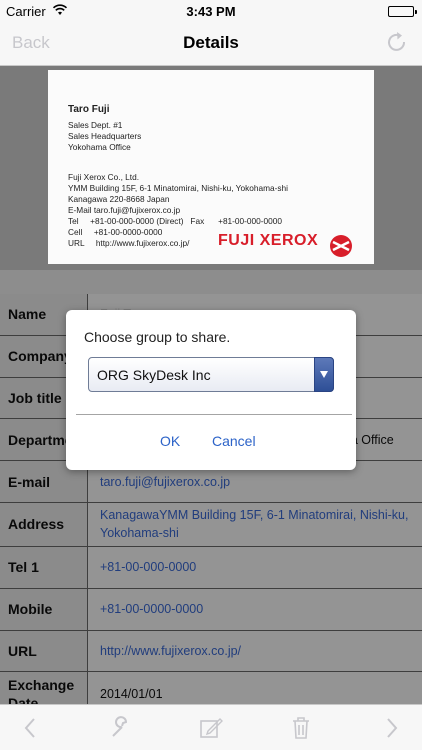 The height and width of the screenshot is (750, 422). What do you see at coordinates (402, 11) in the screenshot?
I see `battery-icon` at bounding box center [402, 11].